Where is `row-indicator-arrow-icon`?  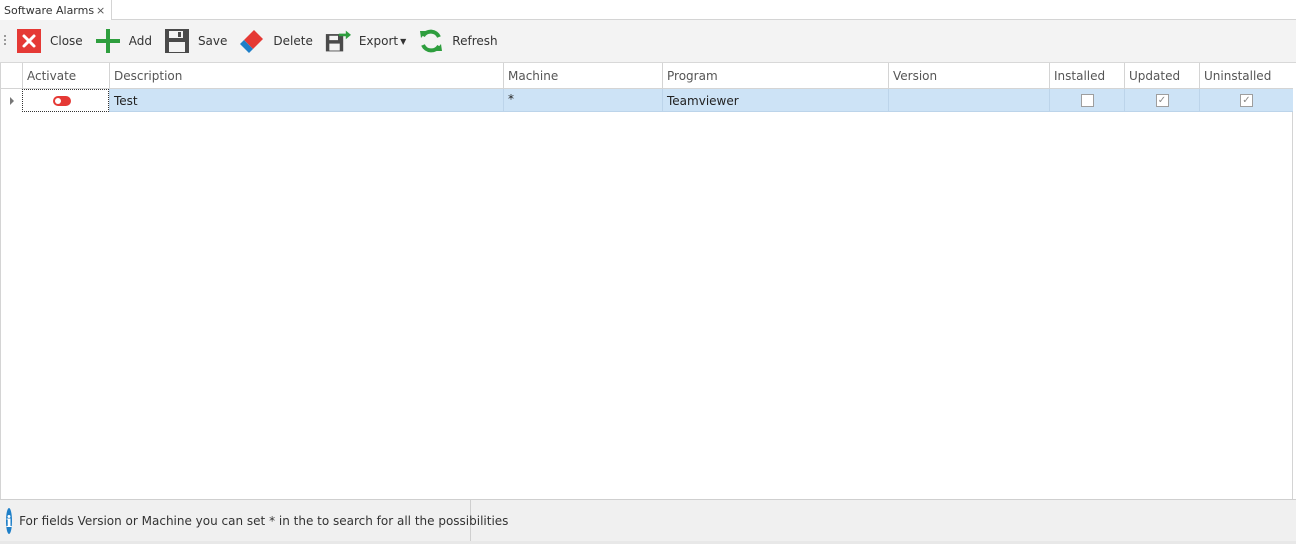
row-indicator-arrow-icon is located at coordinates (11, 100).